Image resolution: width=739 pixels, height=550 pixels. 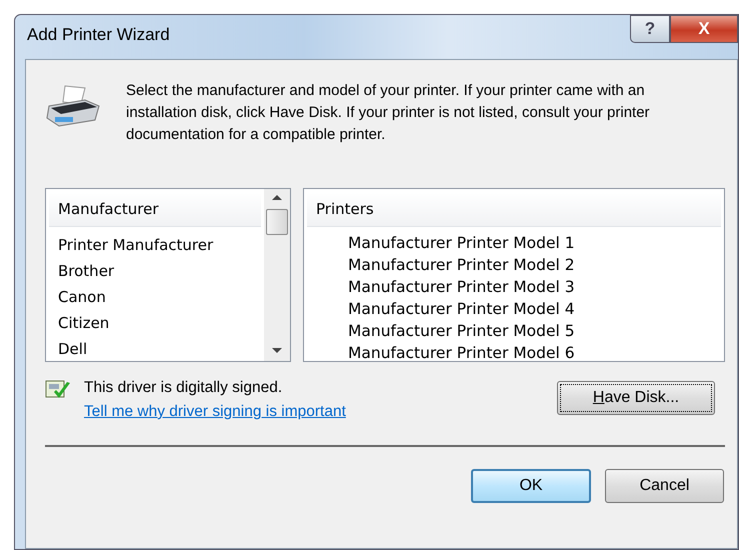 What do you see at coordinates (159, 348) in the screenshot?
I see `manufacturer-item: Dell` at bounding box center [159, 348].